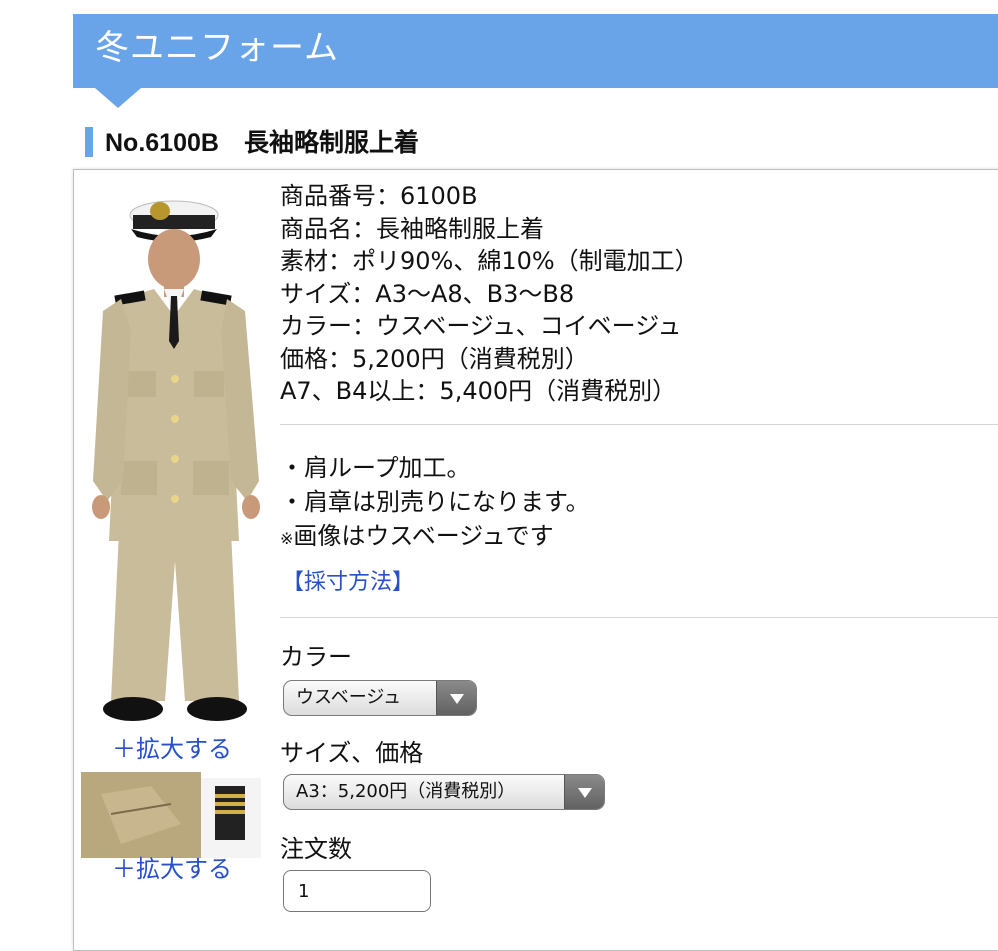 The width and height of the screenshot is (998, 951). What do you see at coordinates (262, 143) in the screenshot?
I see `product-heading: No.6100B 長袖略制服上着` at bounding box center [262, 143].